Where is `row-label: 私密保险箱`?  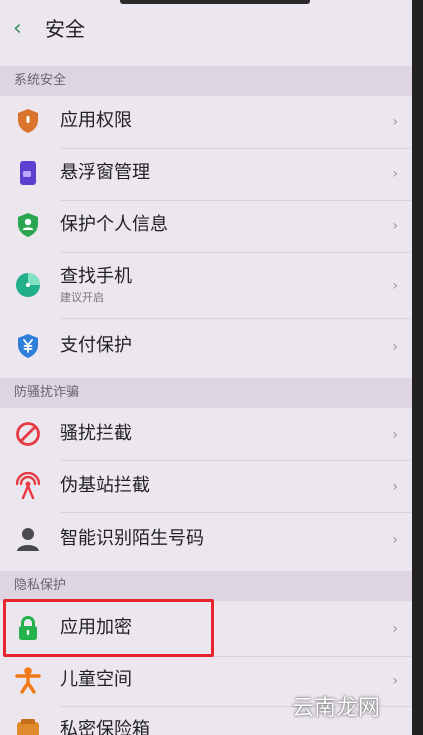
row-label: 私密保险箱 is located at coordinates (105, 727).